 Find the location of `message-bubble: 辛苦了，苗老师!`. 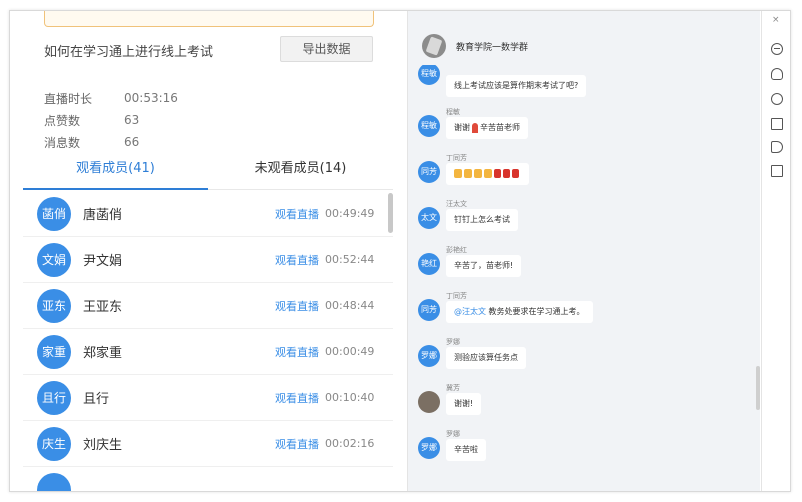

message-bubble: 辛苦了，苗老师! is located at coordinates (484, 266).